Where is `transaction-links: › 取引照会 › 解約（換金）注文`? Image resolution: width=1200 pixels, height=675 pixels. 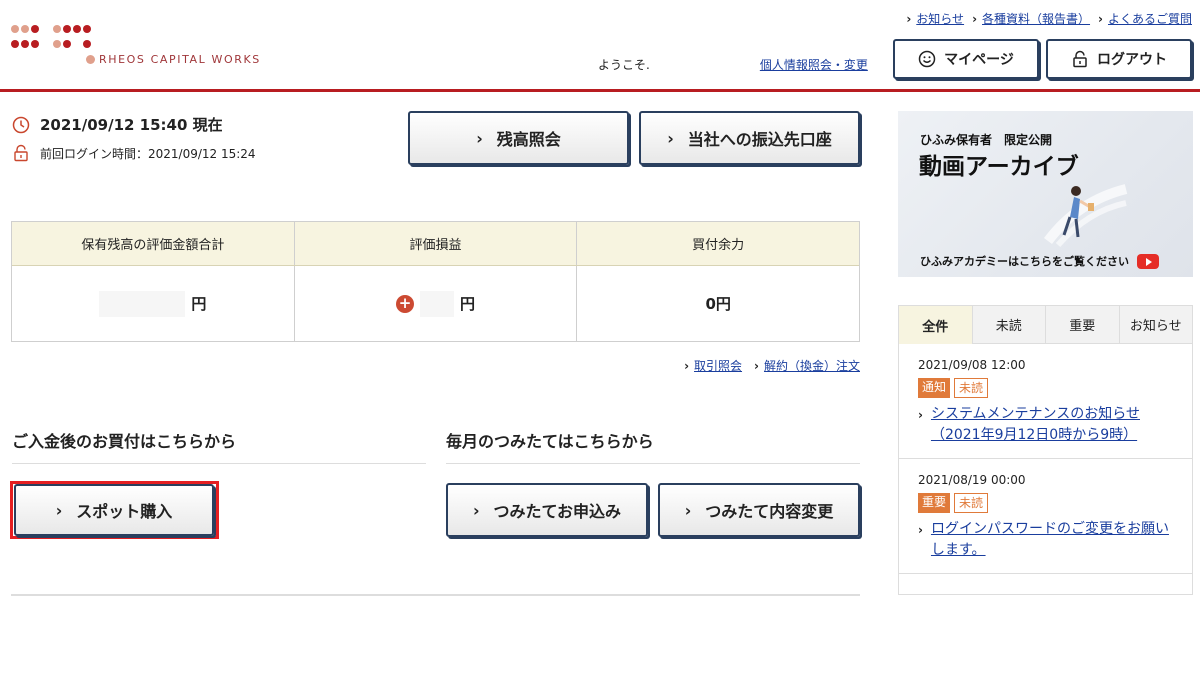
transaction-links: › 取引照会 › 解約（換金）注文 is located at coordinates (772, 365).